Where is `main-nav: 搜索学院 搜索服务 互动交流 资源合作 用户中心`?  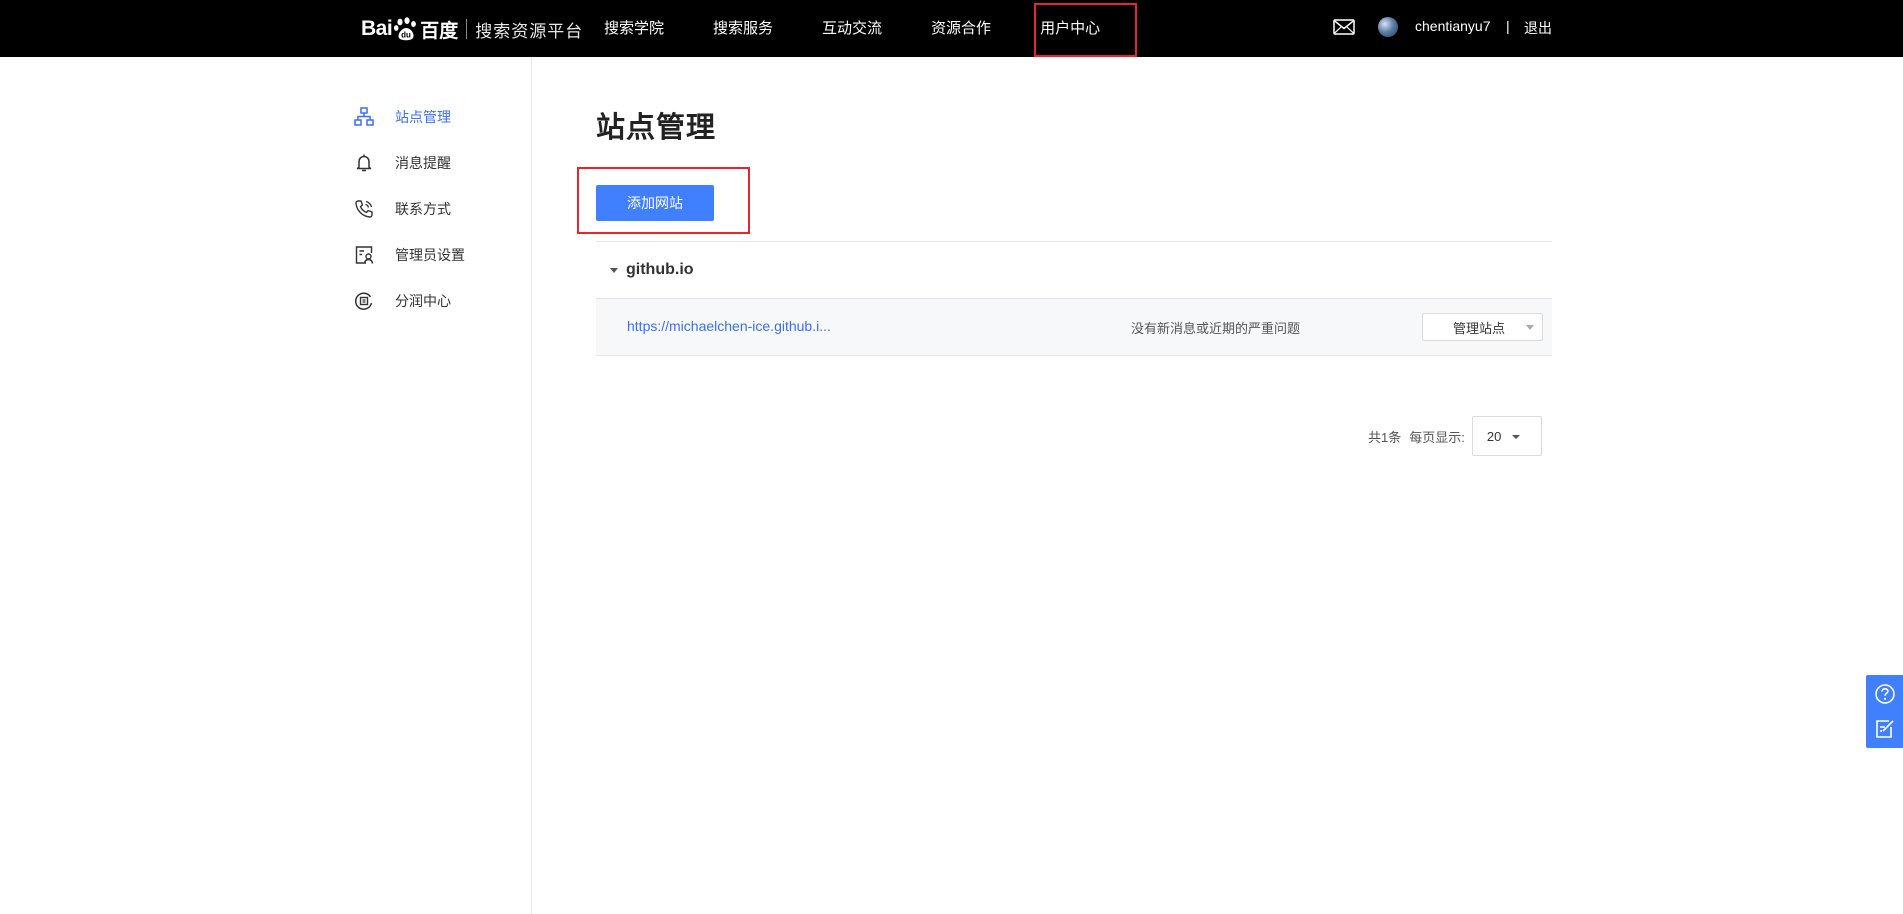 main-nav: 搜索学院 搜索服务 互动交流 资源合作 用户中心 is located at coordinates (876, 28).